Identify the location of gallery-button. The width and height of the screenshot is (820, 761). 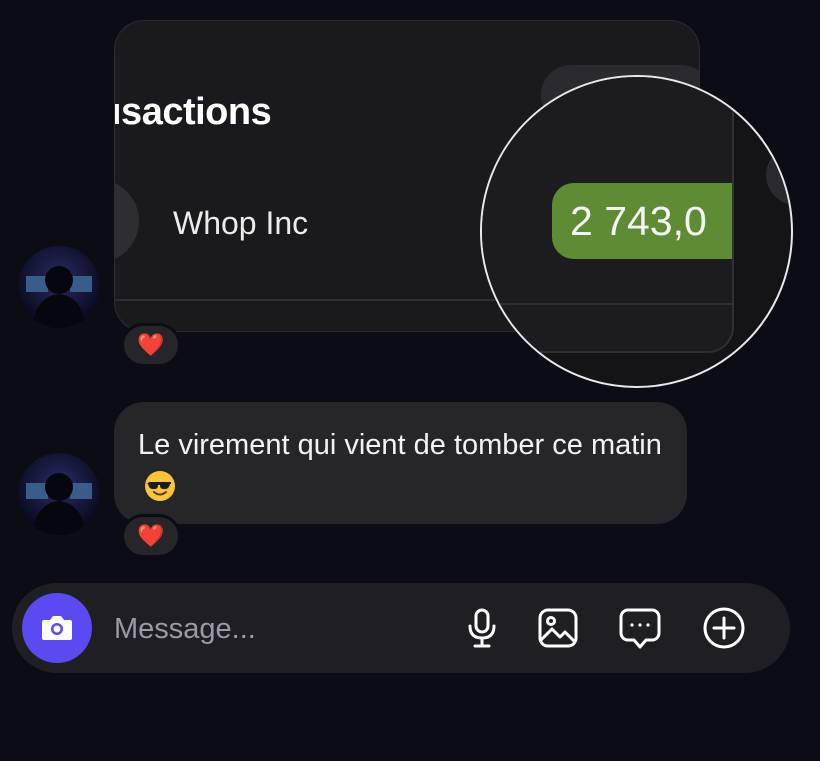
(558, 628).